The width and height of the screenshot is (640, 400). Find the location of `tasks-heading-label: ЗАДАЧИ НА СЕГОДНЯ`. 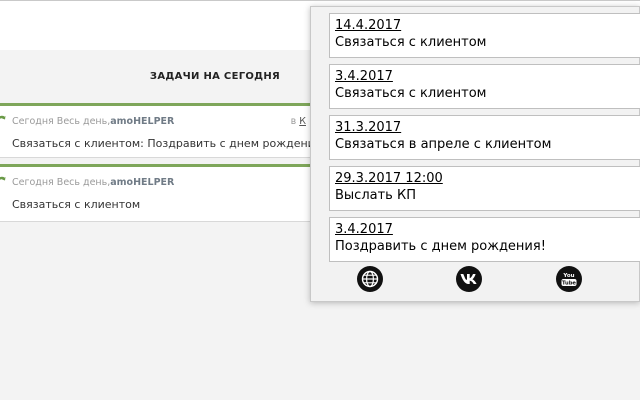

tasks-heading-label: ЗАДАЧИ НА СЕГОДНЯ is located at coordinates (215, 76).